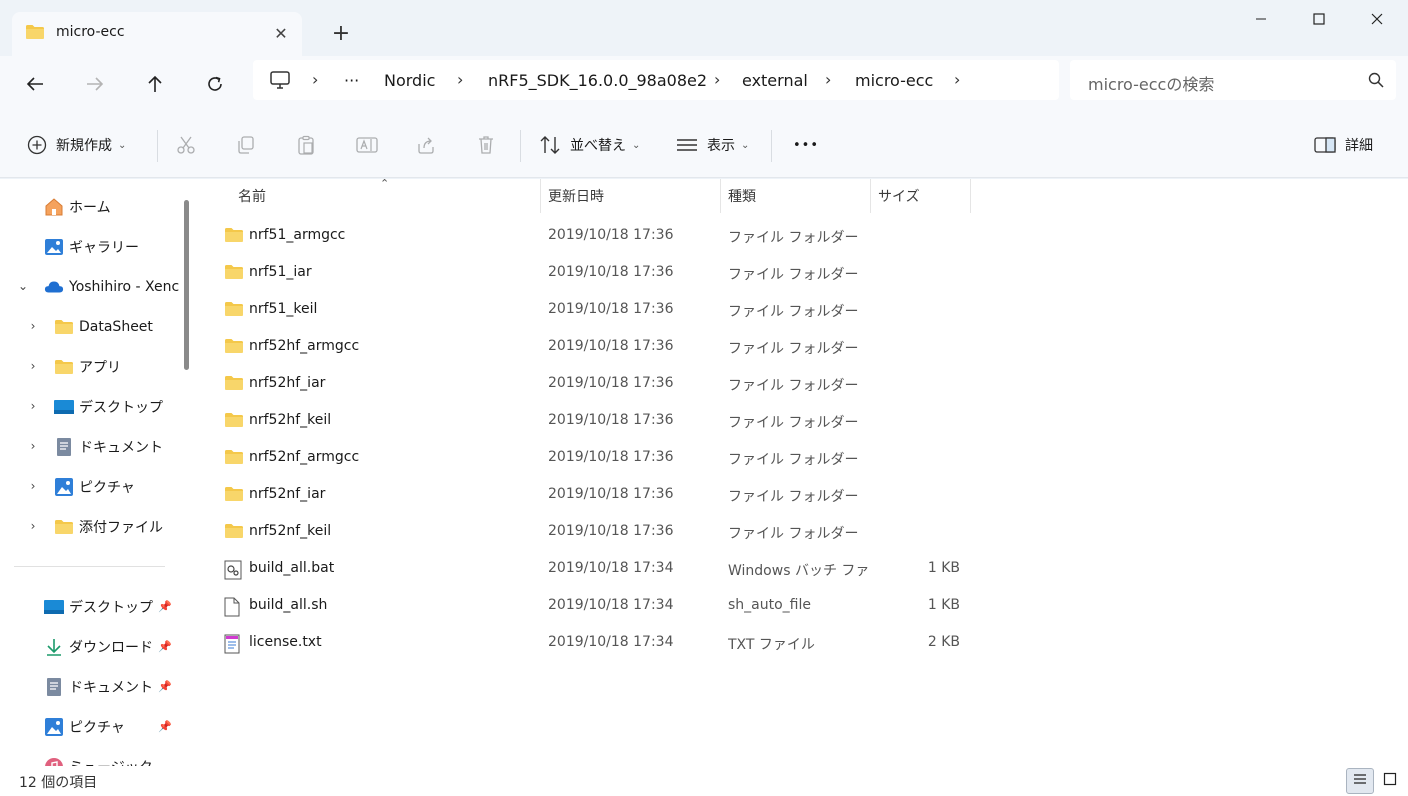  I want to click on close-window-button, so click(1377, 19).